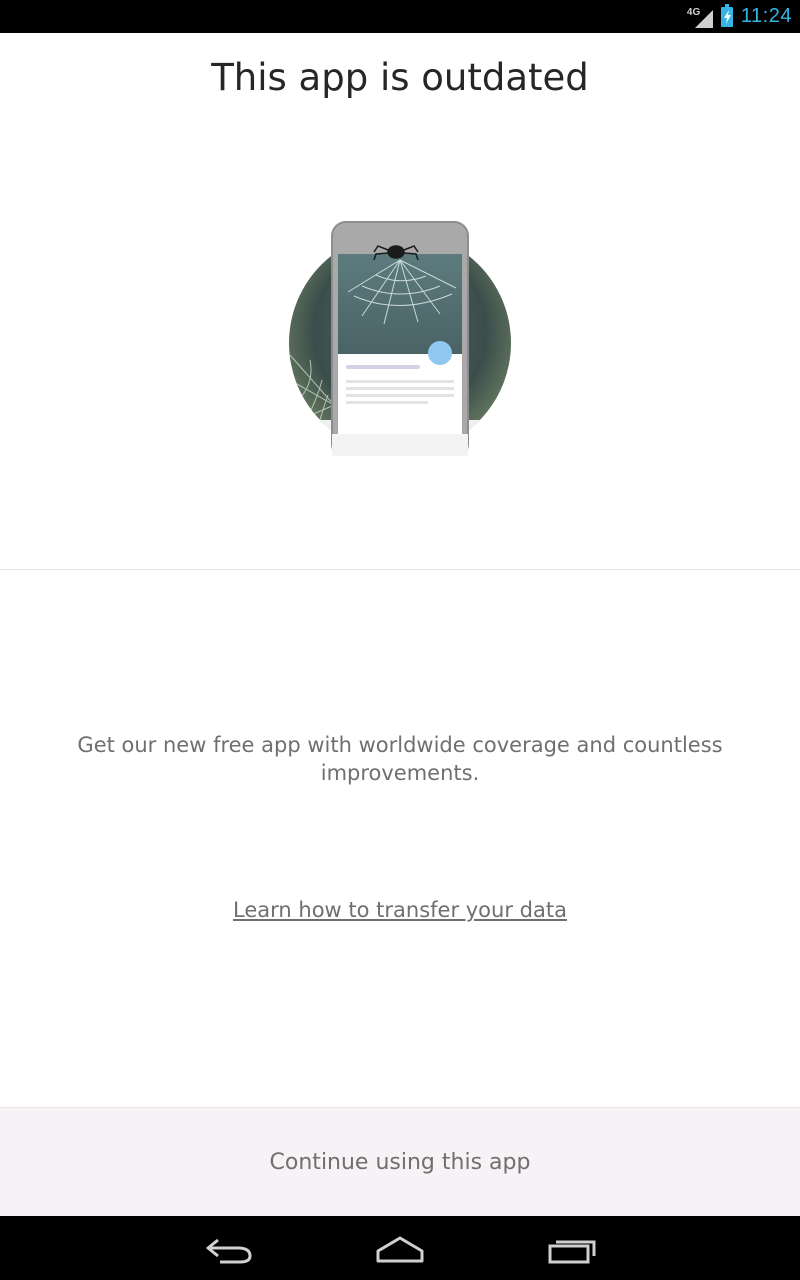  Describe the element at coordinates (400, 569) in the screenshot. I see `section-divider` at that location.